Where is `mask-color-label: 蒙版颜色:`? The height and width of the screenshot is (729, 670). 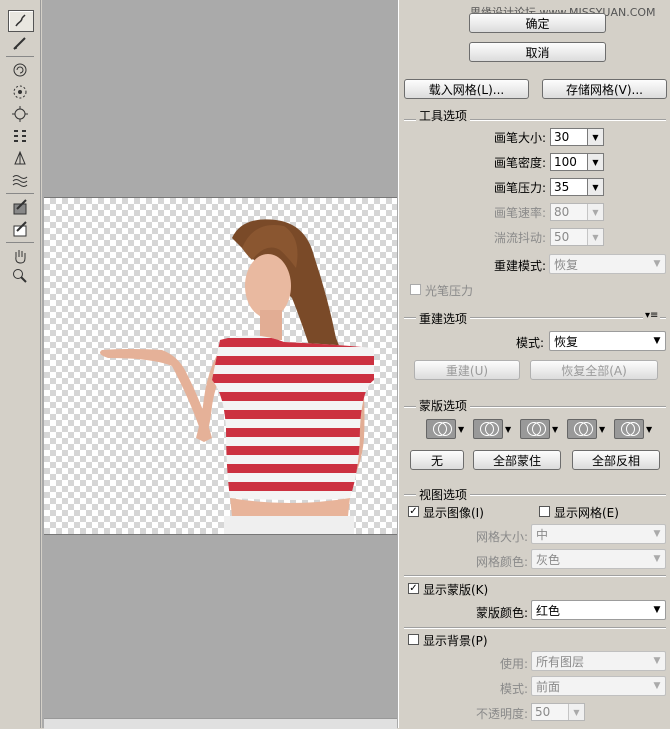
mask-color-label: 蒙版颜色: is located at coordinates (501, 613).